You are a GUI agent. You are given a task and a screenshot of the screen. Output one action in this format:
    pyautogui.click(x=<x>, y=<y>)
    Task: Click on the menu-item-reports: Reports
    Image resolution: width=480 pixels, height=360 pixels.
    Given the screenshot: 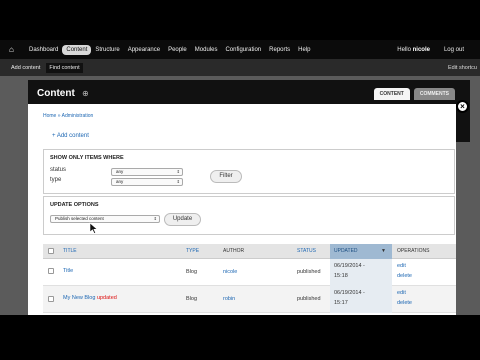 What is the action you would take?
    pyautogui.click(x=279, y=50)
    